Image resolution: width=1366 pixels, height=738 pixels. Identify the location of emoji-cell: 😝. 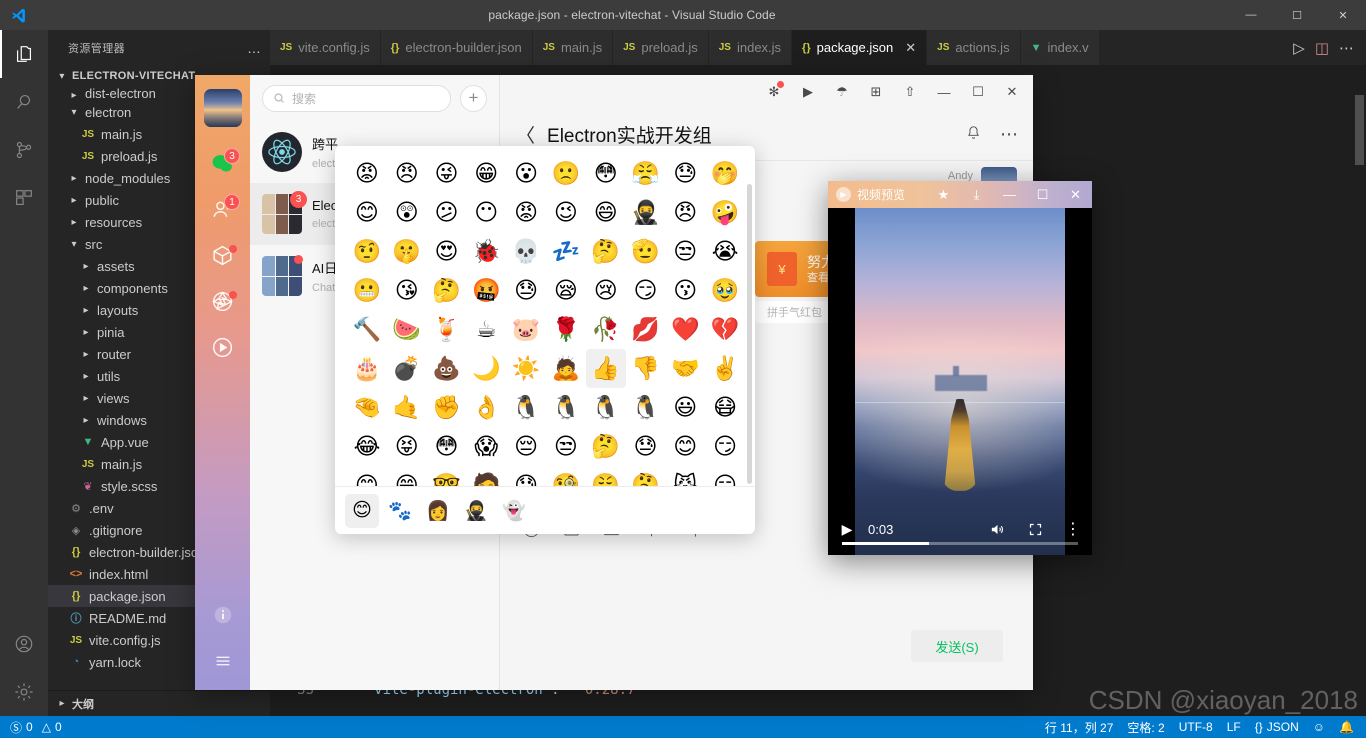
(407, 446).